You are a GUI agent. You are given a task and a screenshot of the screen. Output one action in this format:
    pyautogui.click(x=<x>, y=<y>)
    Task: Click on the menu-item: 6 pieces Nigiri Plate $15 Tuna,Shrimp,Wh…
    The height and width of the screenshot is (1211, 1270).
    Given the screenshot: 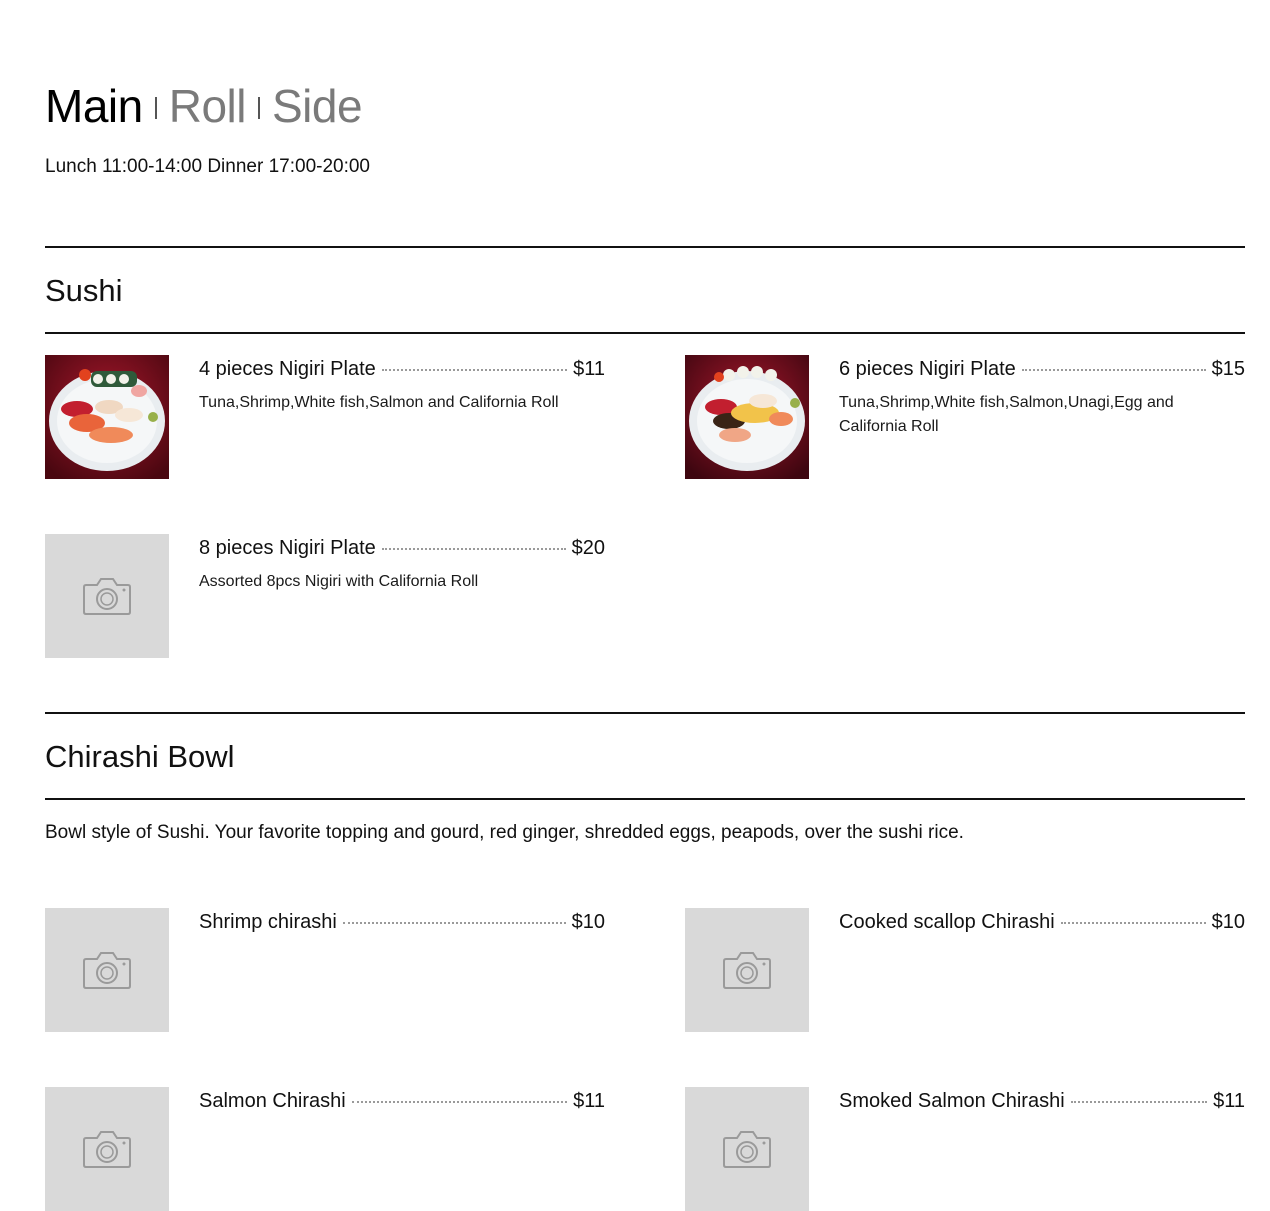 What is the action you would take?
    pyautogui.click(x=965, y=417)
    